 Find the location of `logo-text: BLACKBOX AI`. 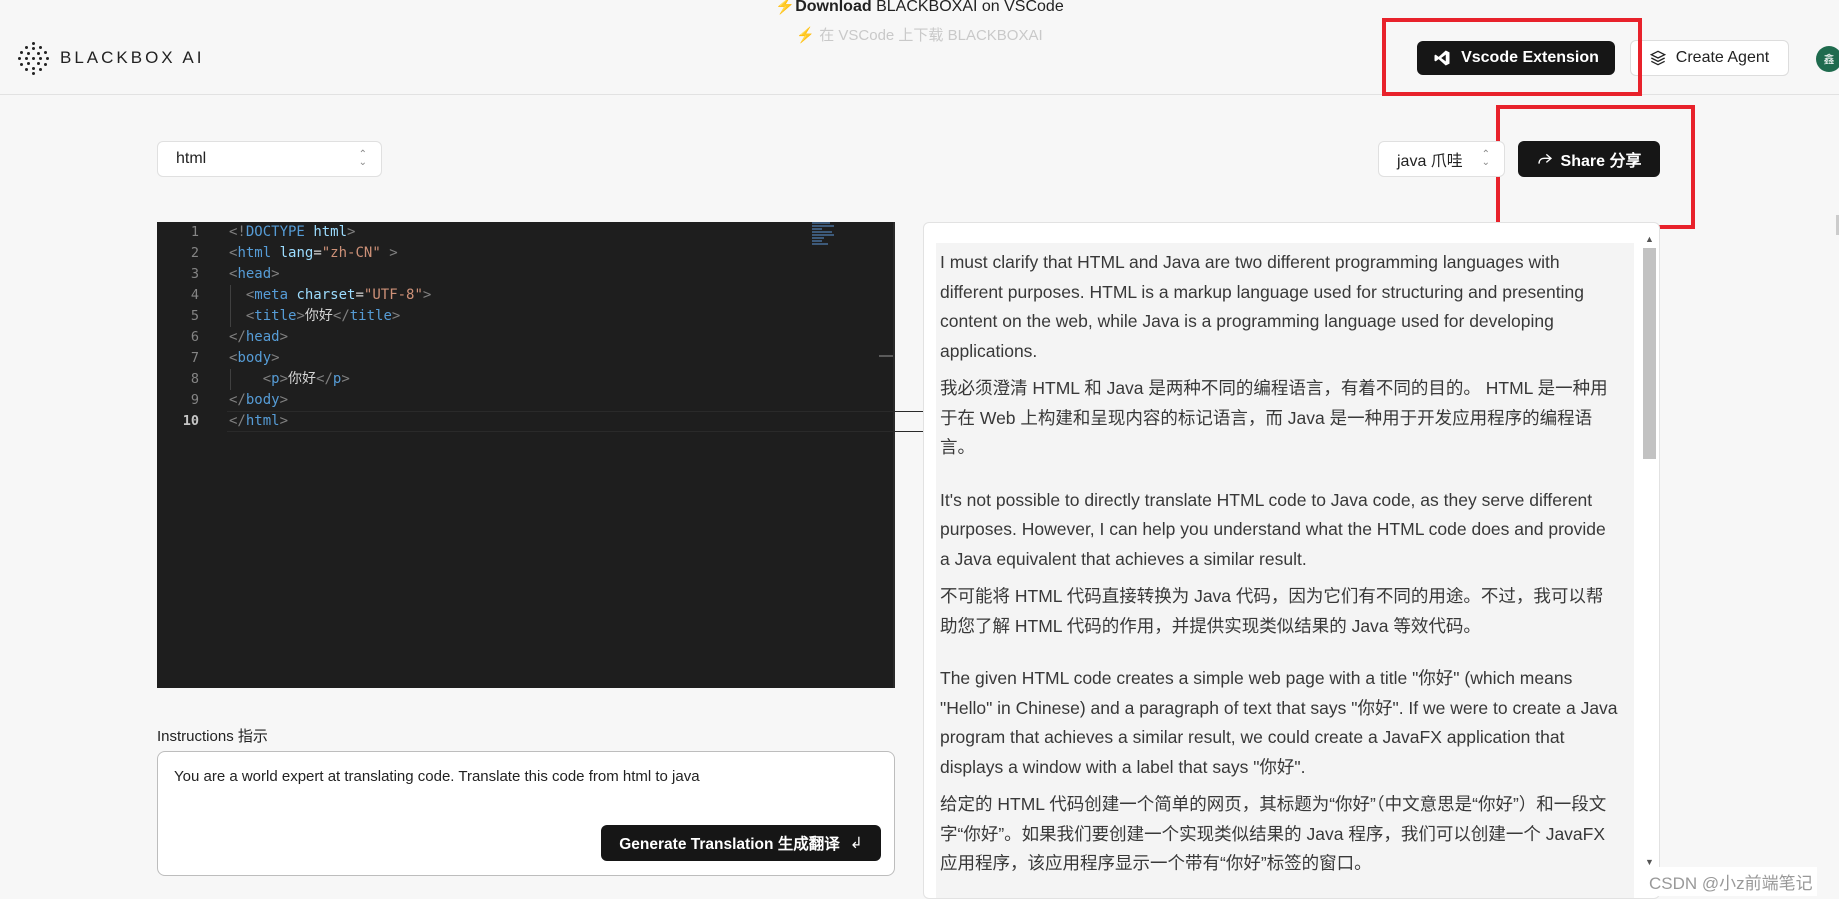

logo-text: BLACKBOX AI is located at coordinates (132, 57).